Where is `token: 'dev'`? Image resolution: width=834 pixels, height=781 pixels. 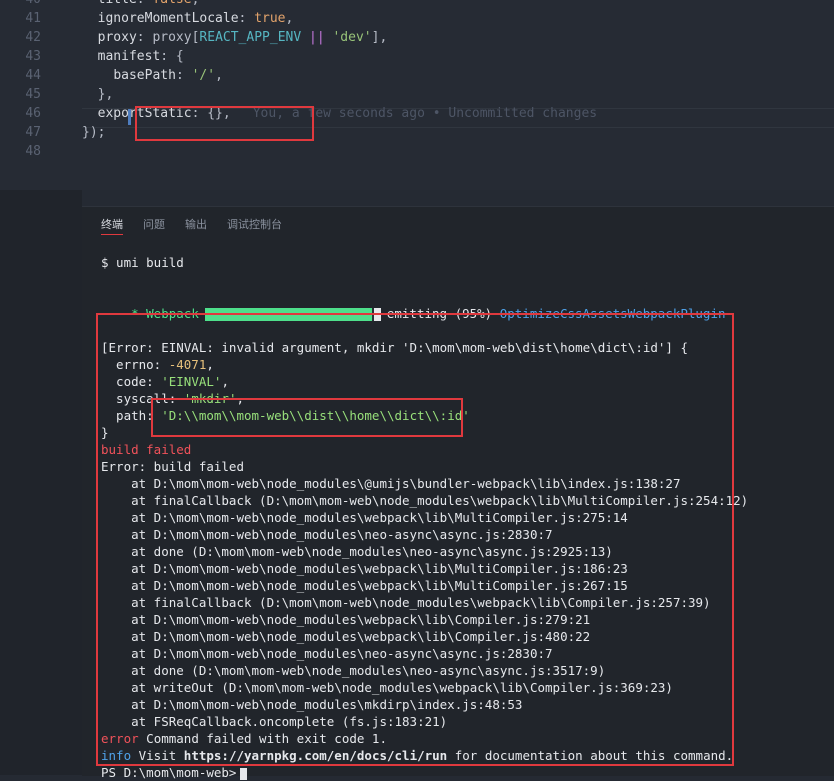 token: 'dev' is located at coordinates (352, 37).